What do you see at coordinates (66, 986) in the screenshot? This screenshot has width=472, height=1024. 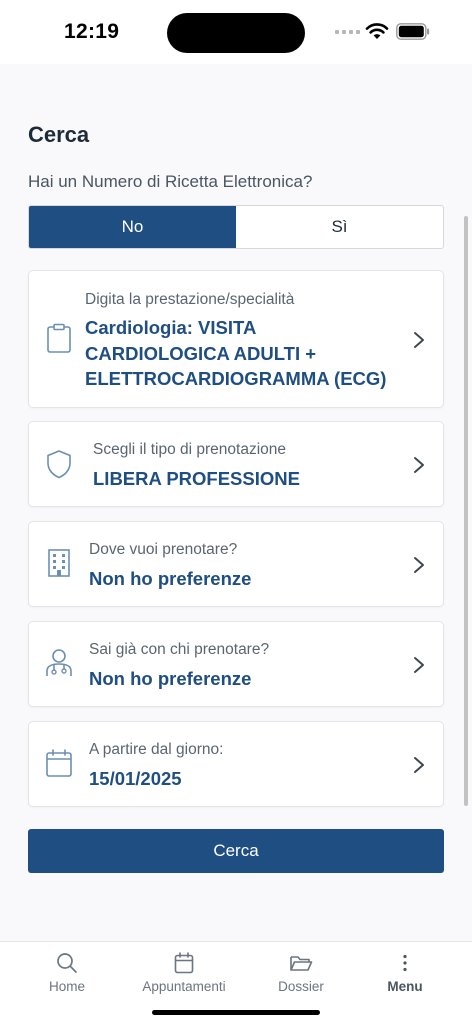 I see `tab-home-label: Home` at bounding box center [66, 986].